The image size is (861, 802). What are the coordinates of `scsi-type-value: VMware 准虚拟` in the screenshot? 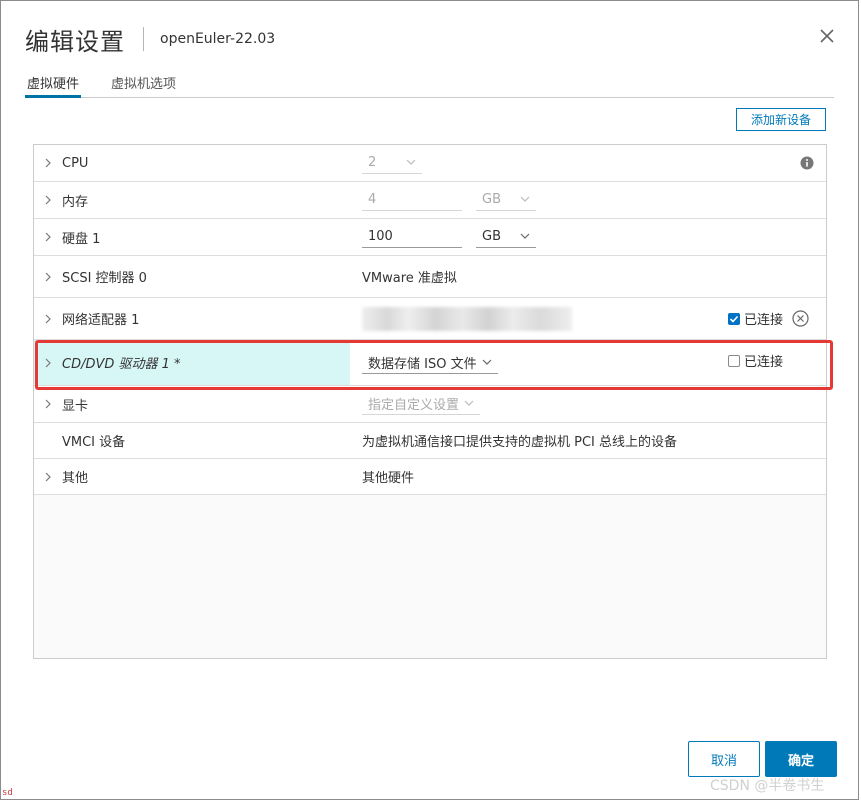 It's located at (409, 278).